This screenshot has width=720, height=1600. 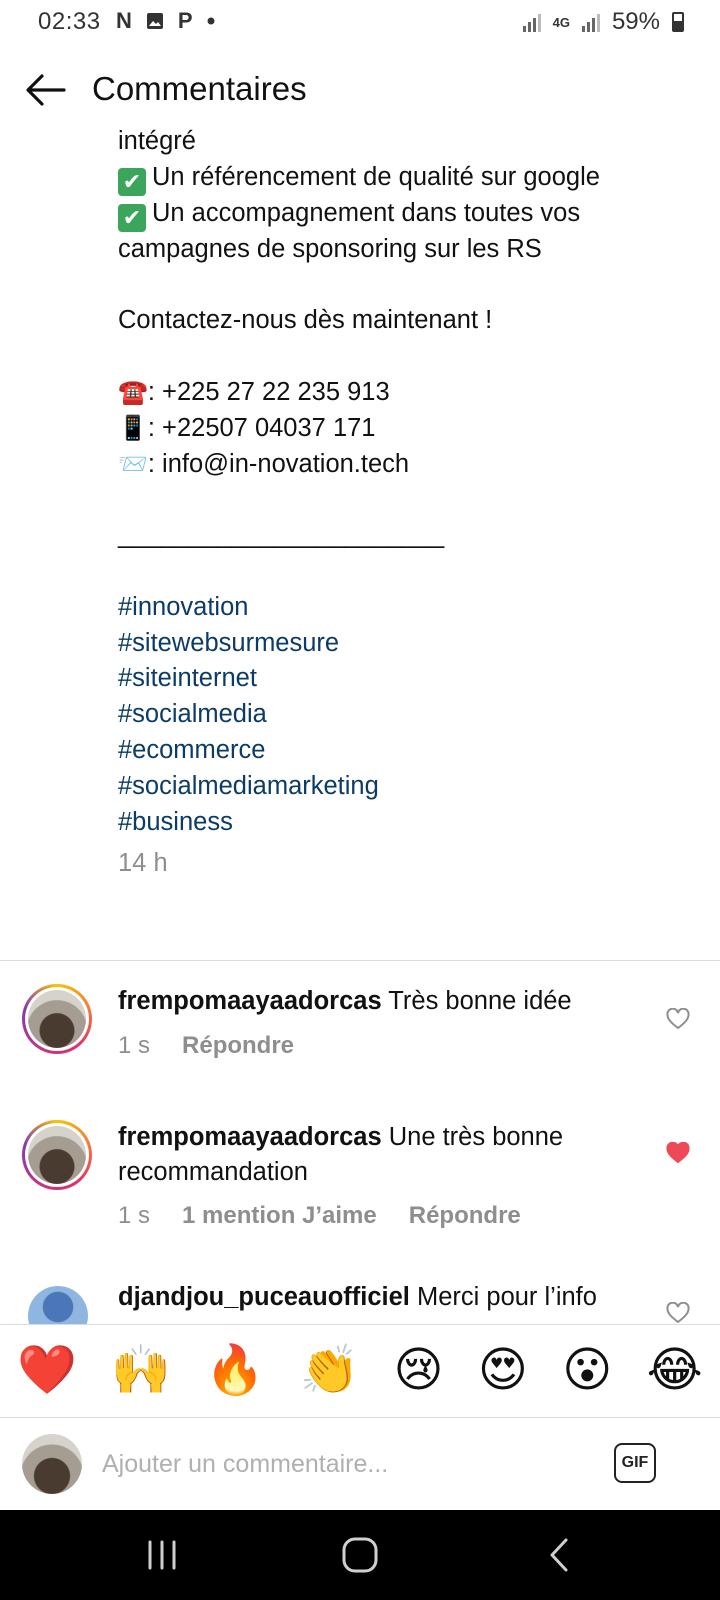 I want to click on caption-line: intégré, so click(x=157, y=141).